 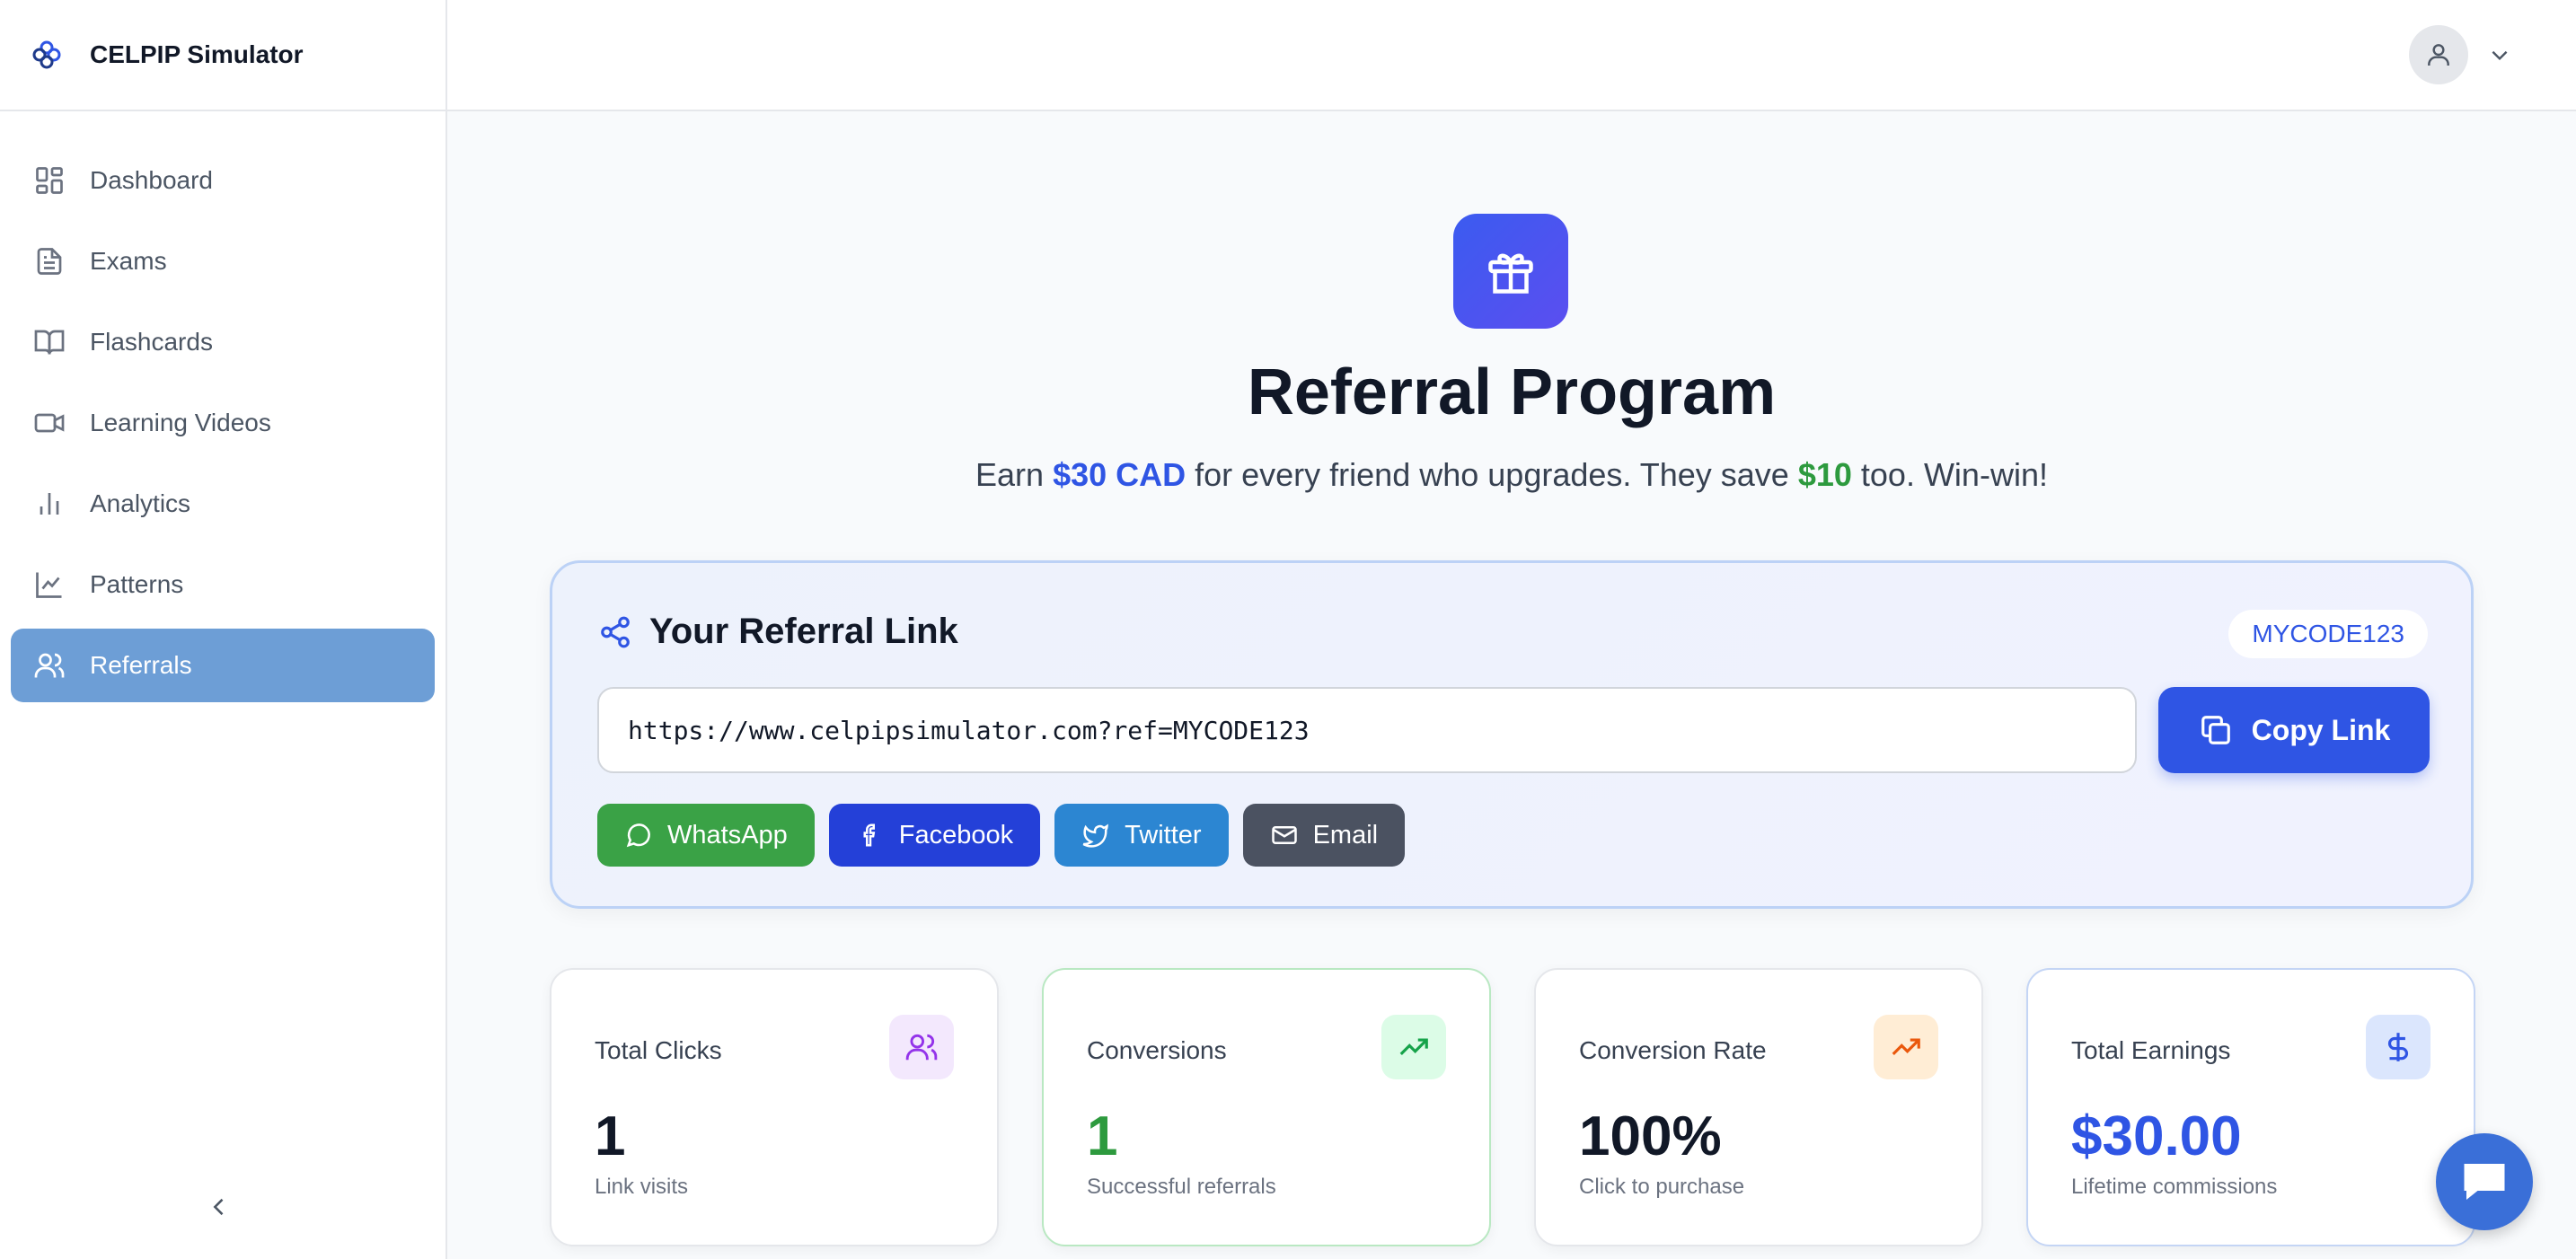 What do you see at coordinates (1266, 1107) in the screenshot?
I see `stat-card-conversions: Conversions 1 Successful referrals` at bounding box center [1266, 1107].